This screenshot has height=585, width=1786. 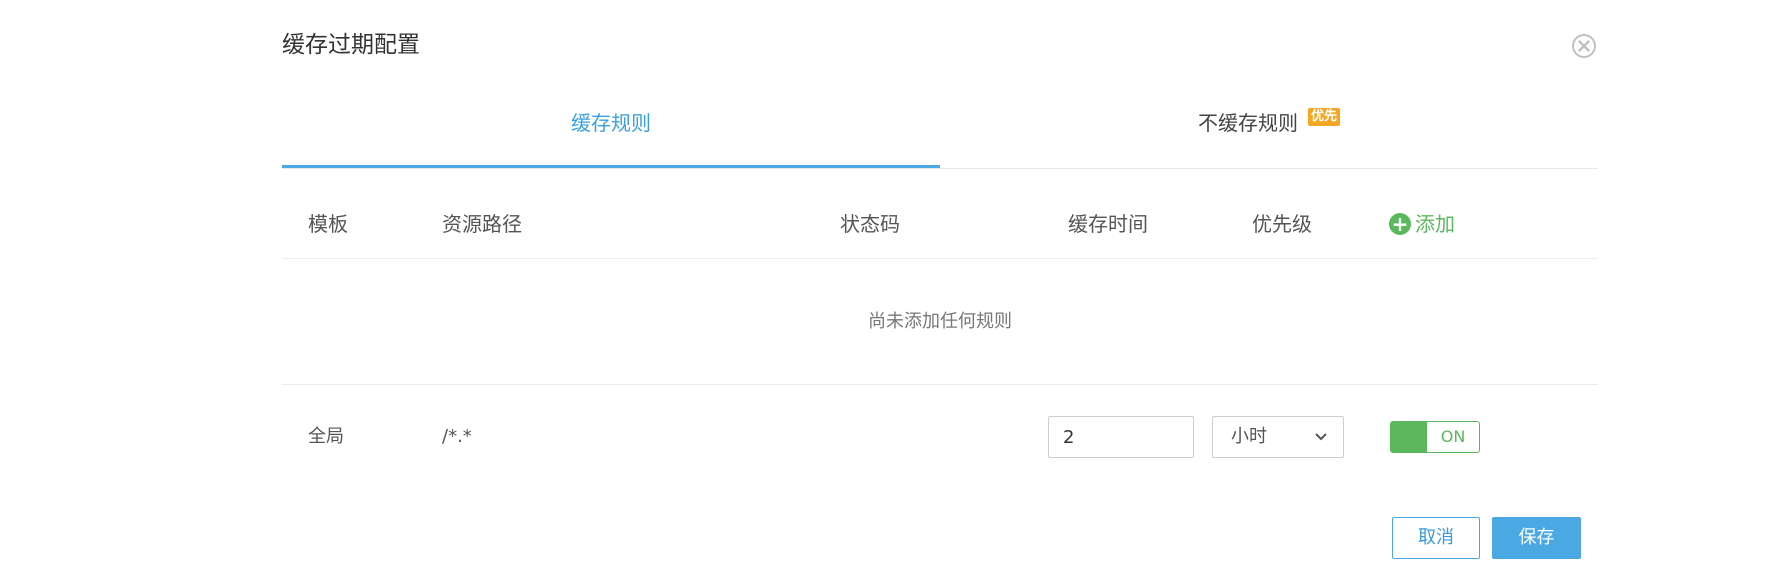 What do you see at coordinates (1278, 437) in the screenshot?
I see `time-unit-select: 小时` at bounding box center [1278, 437].